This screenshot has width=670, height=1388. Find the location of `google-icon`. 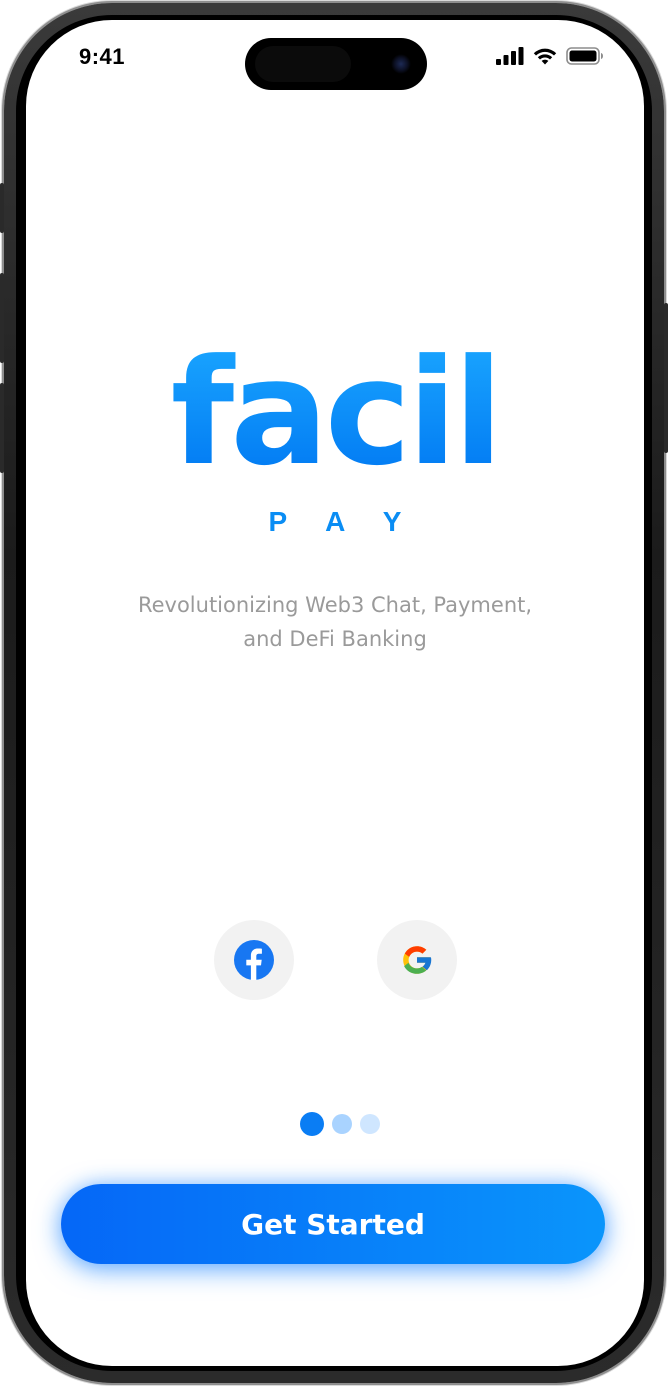

google-icon is located at coordinates (417, 960).